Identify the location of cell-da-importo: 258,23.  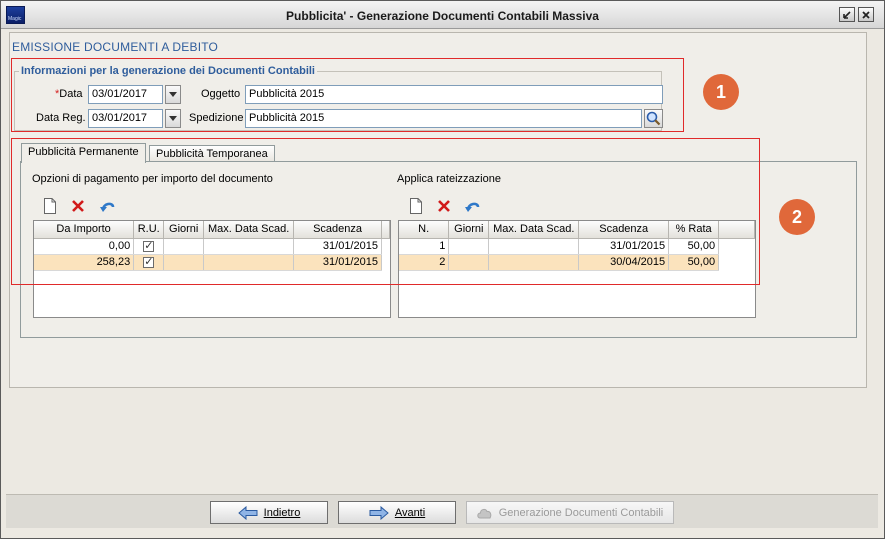
(84, 262).